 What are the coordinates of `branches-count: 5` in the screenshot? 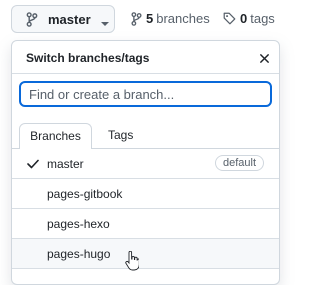 It's located at (150, 18).